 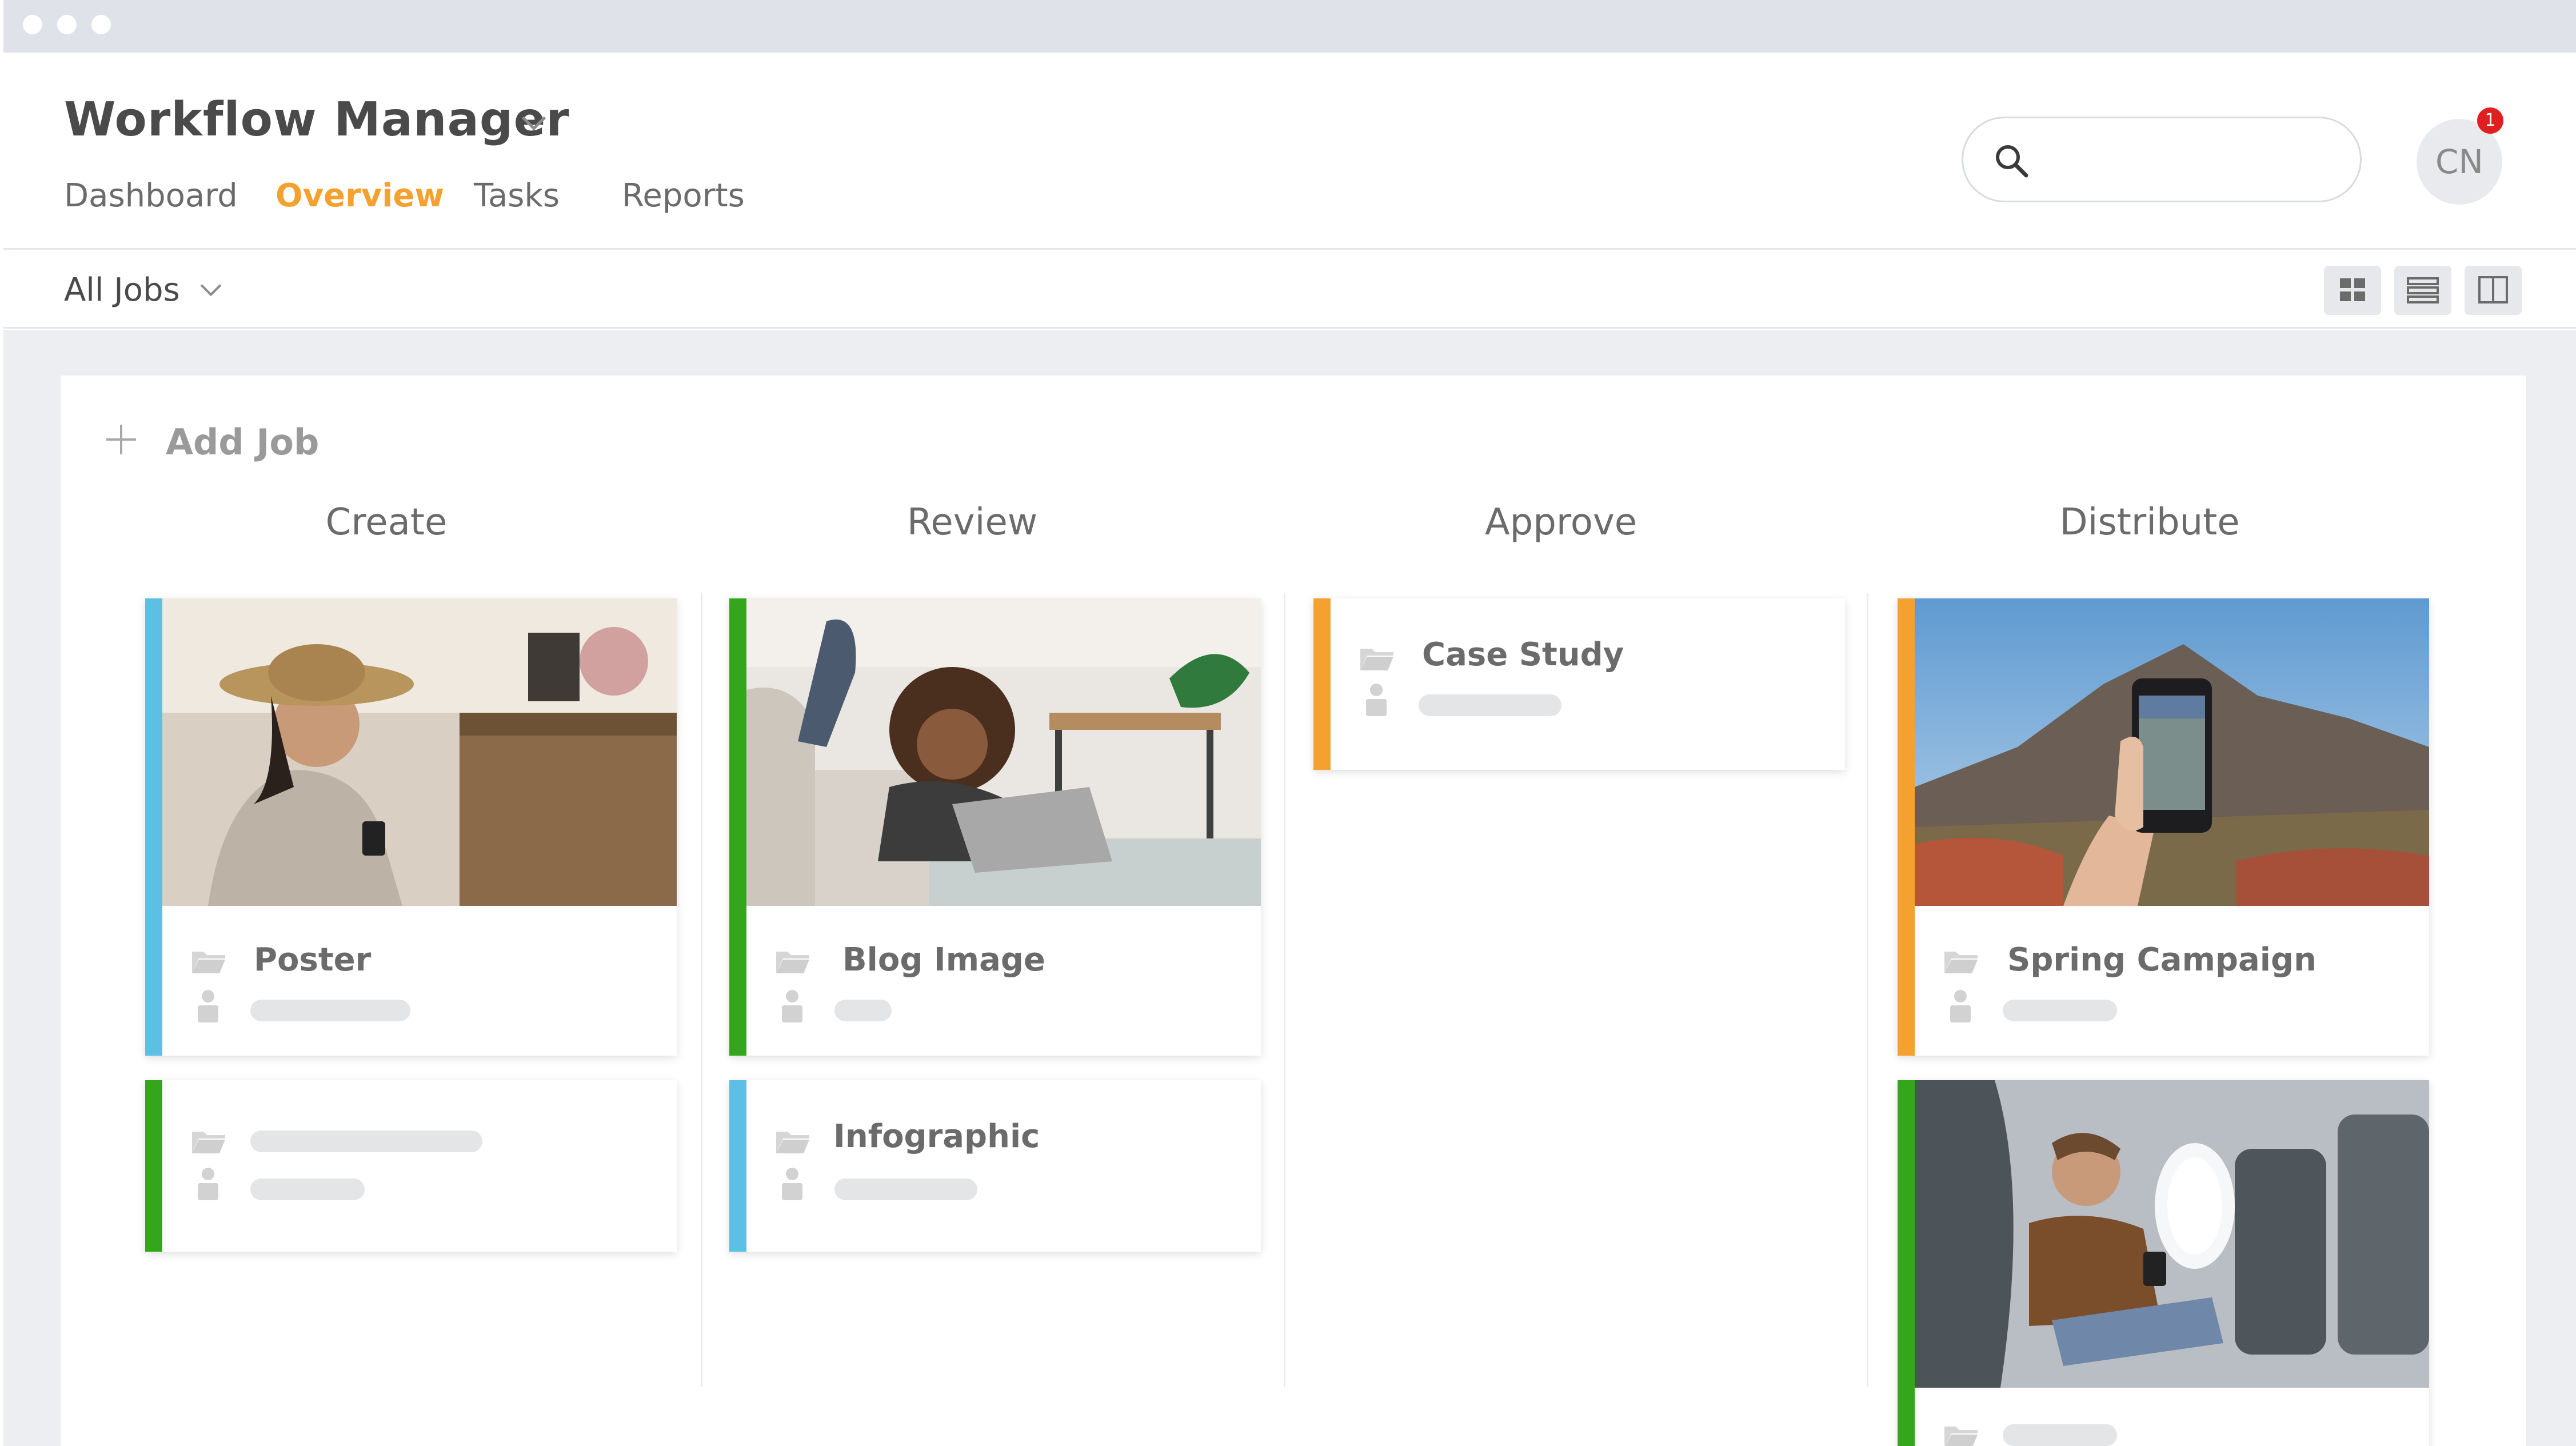 I want to click on column-header-distribute: Distribute, so click(x=2149, y=522).